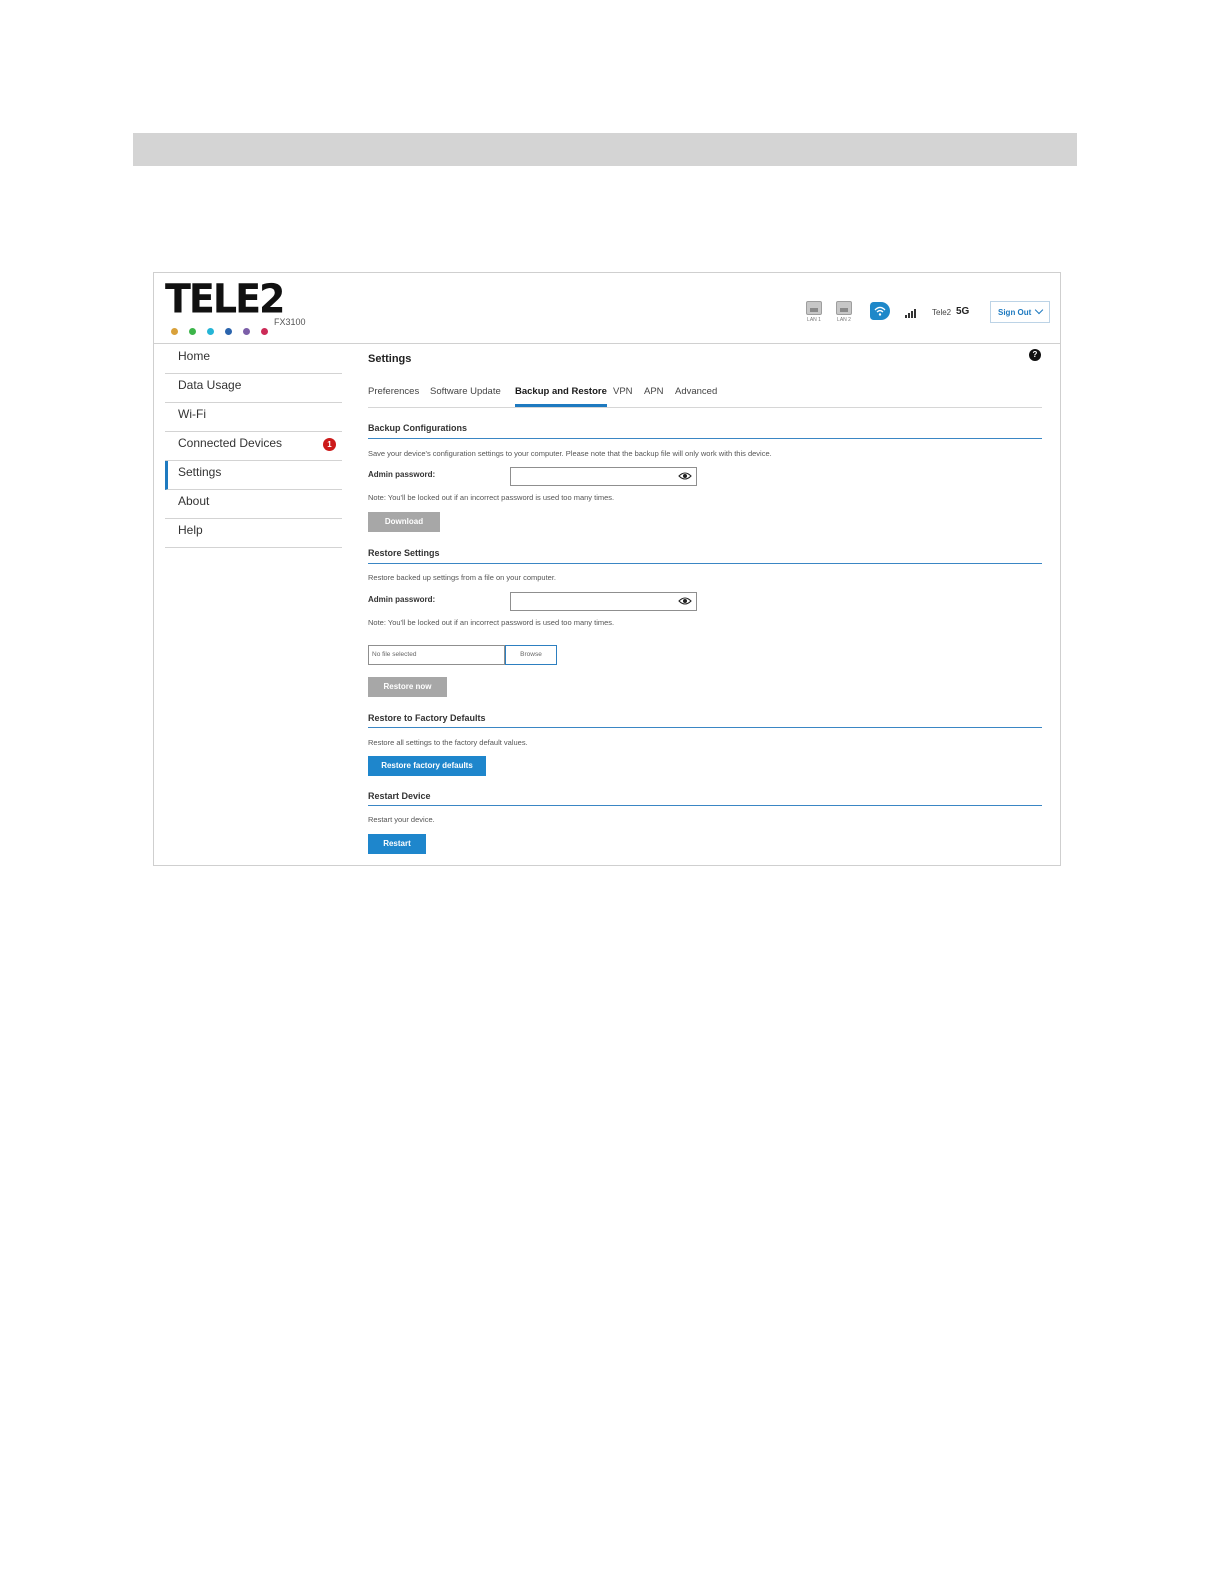  Describe the element at coordinates (190, 530) in the screenshot. I see `sidebar-item-label: Help` at that location.